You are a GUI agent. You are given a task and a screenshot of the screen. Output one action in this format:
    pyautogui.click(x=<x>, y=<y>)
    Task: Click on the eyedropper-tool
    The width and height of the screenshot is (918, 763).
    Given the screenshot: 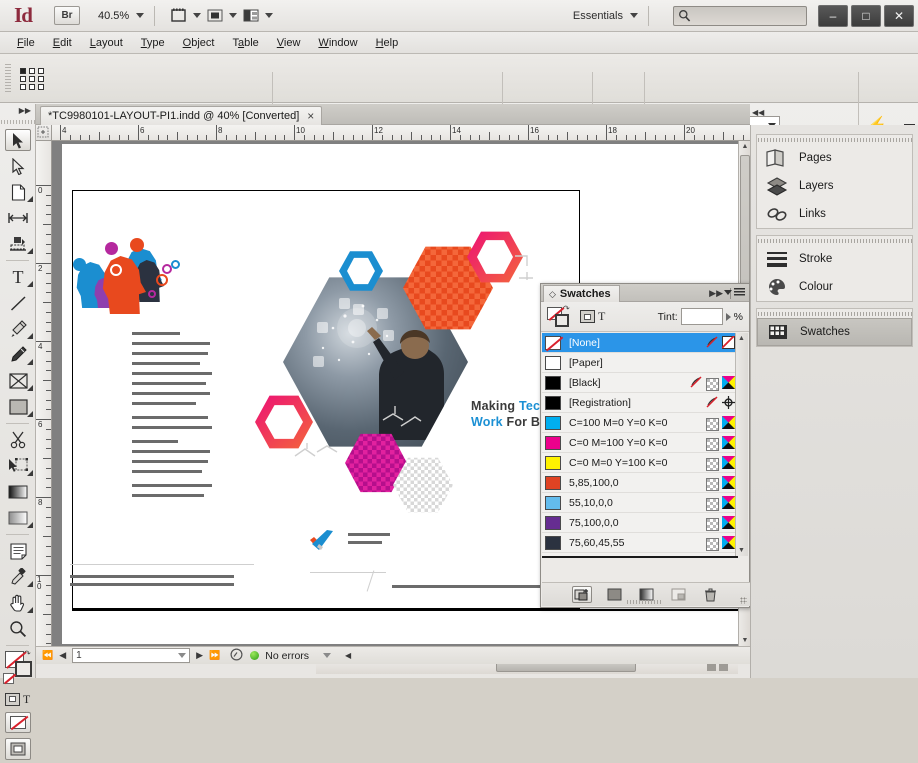 What is the action you would take?
    pyautogui.click(x=18, y=577)
    